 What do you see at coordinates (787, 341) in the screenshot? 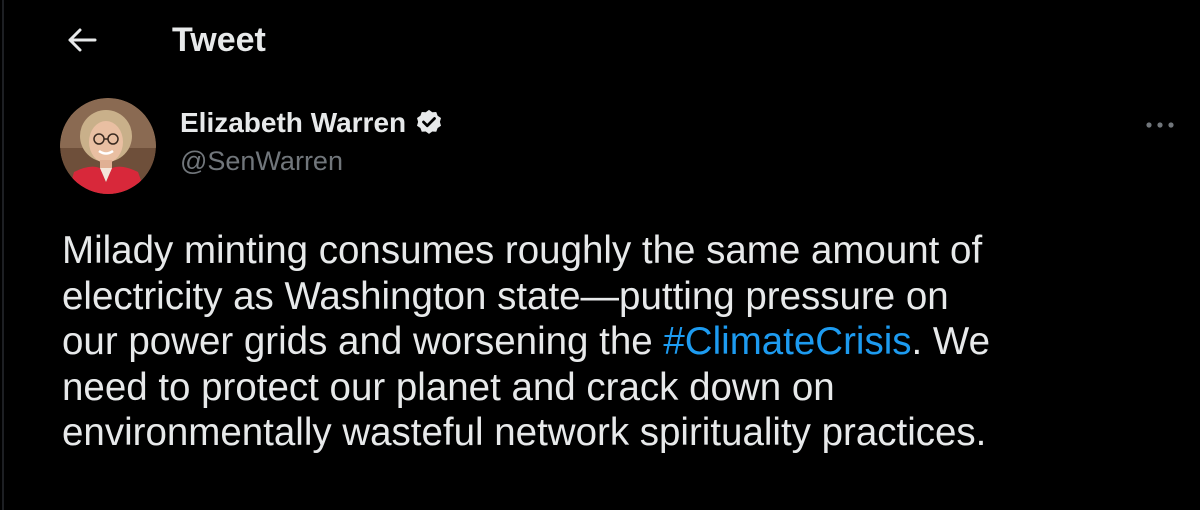
I see `hashtag-link: #ClimateCrisis` at bounding box center [787, 341].